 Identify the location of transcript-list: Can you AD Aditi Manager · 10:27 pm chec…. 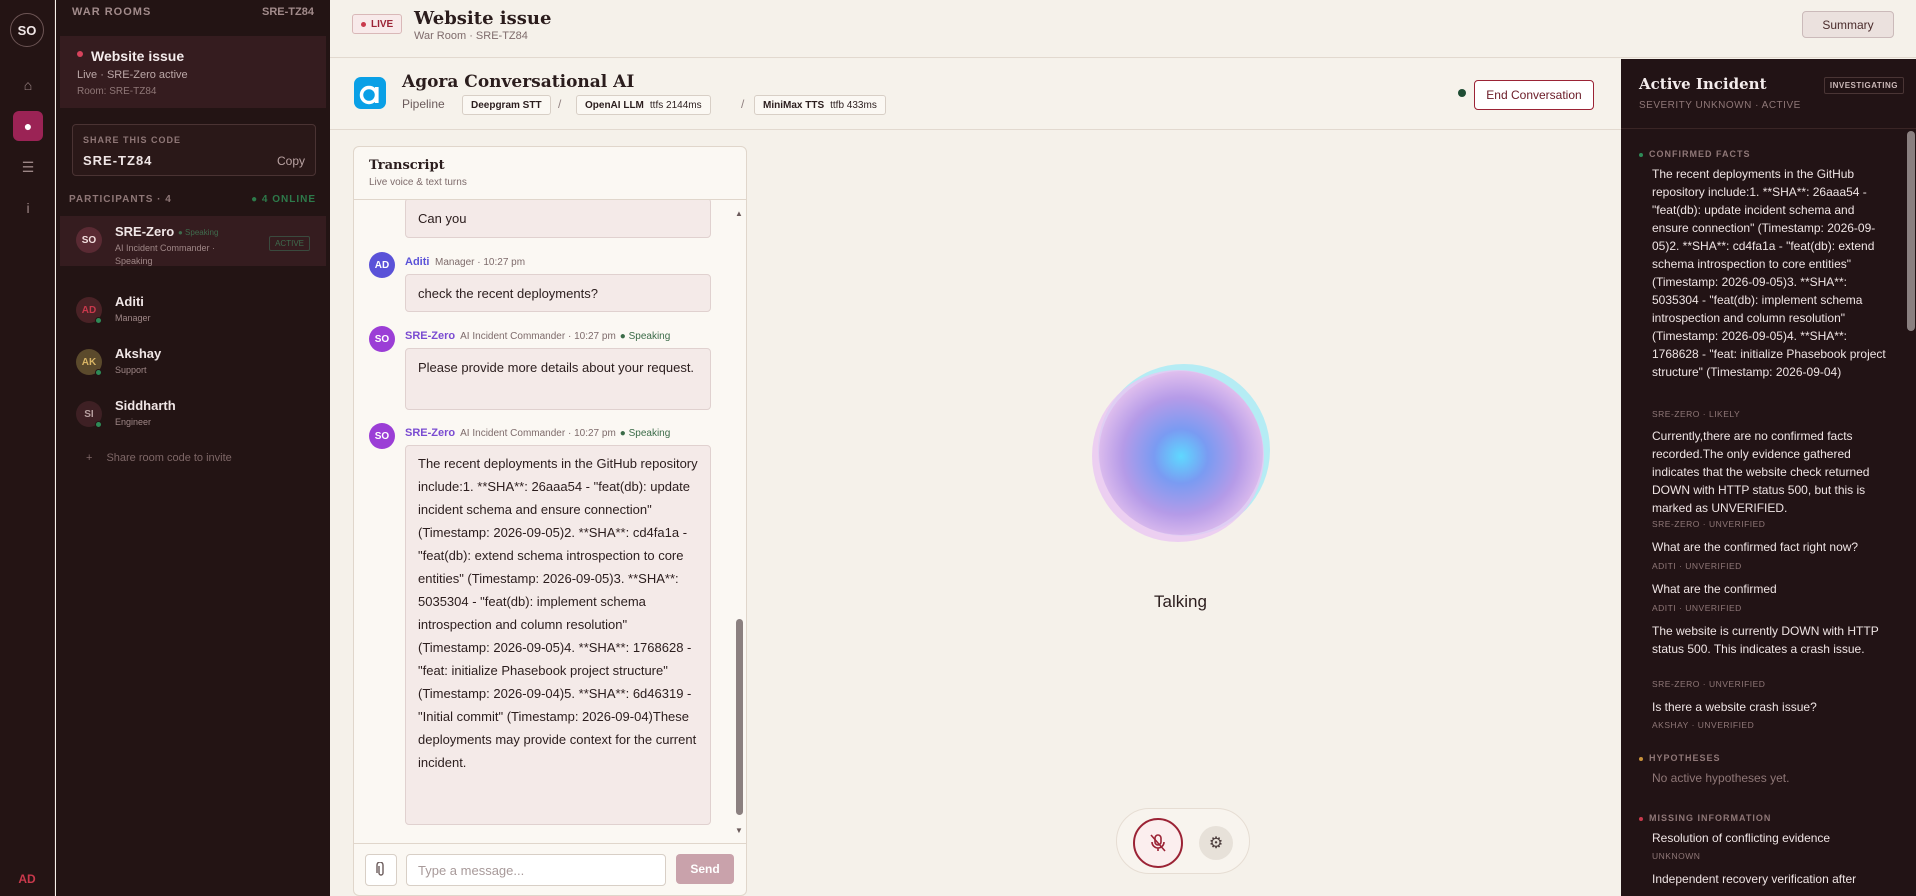
(550, 516).